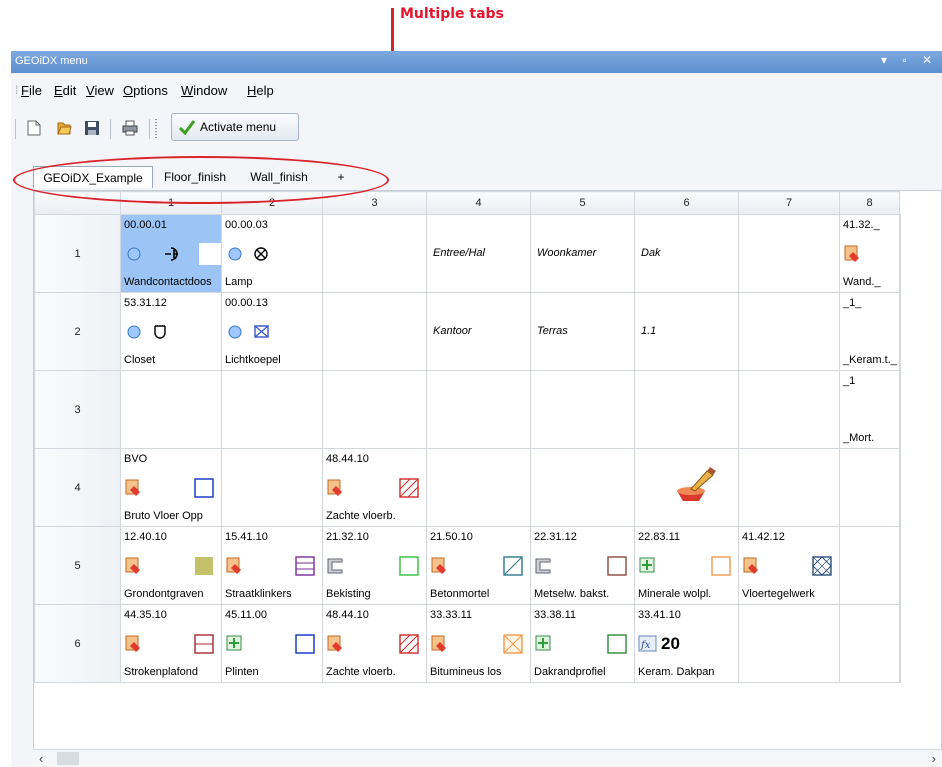  I want to click on grid-cell: 00.00.01 Wandcontactdoos, so click(171, 253).